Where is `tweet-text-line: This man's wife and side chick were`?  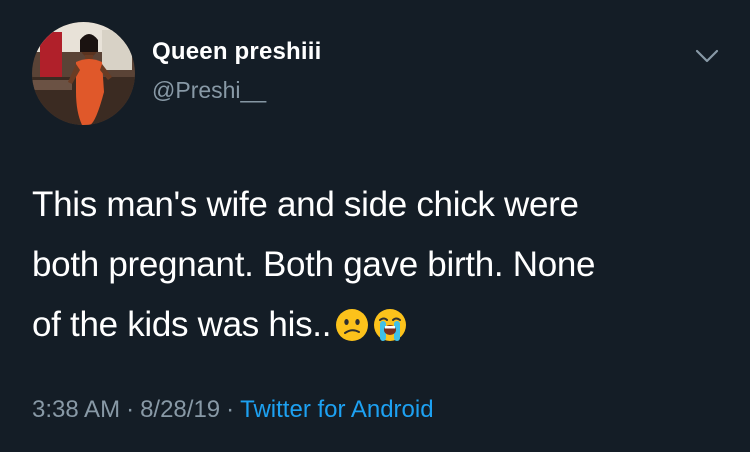
tweet-text-line: This man's wife and side chick were is located at coordinates (305, 204).